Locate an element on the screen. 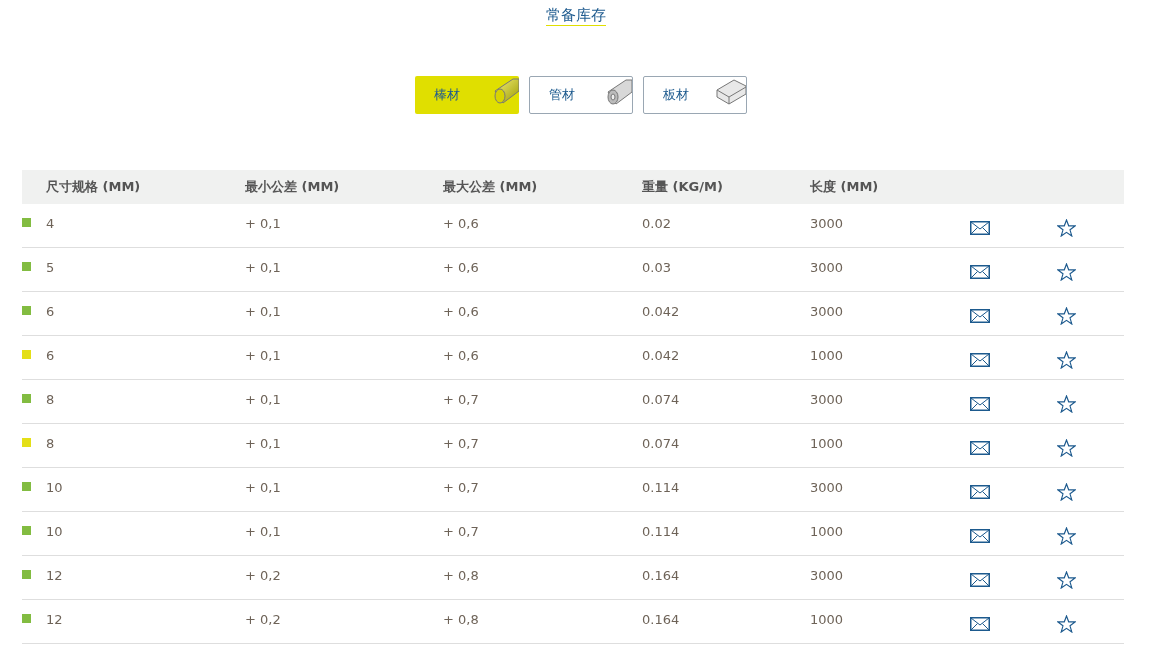  table-cell-text: 4 is located at coordinates (51, 224).